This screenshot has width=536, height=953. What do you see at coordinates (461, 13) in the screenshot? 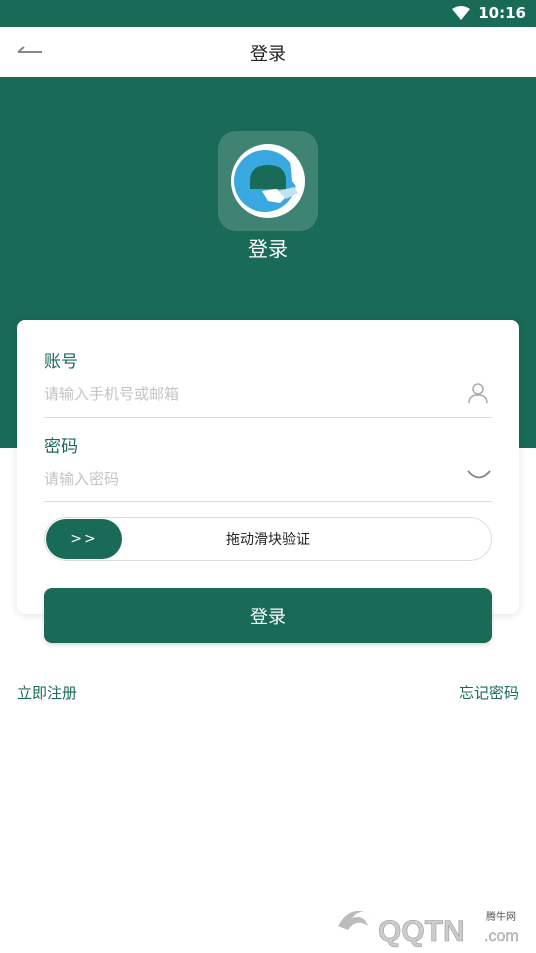
I see `wifi-icon` at bounding box center [461, 13].